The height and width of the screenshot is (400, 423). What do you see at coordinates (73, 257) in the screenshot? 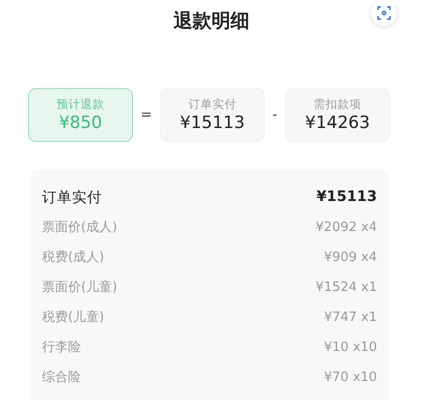
I see `fee-label: 税费(成人)` at bounding box center [73, 257].